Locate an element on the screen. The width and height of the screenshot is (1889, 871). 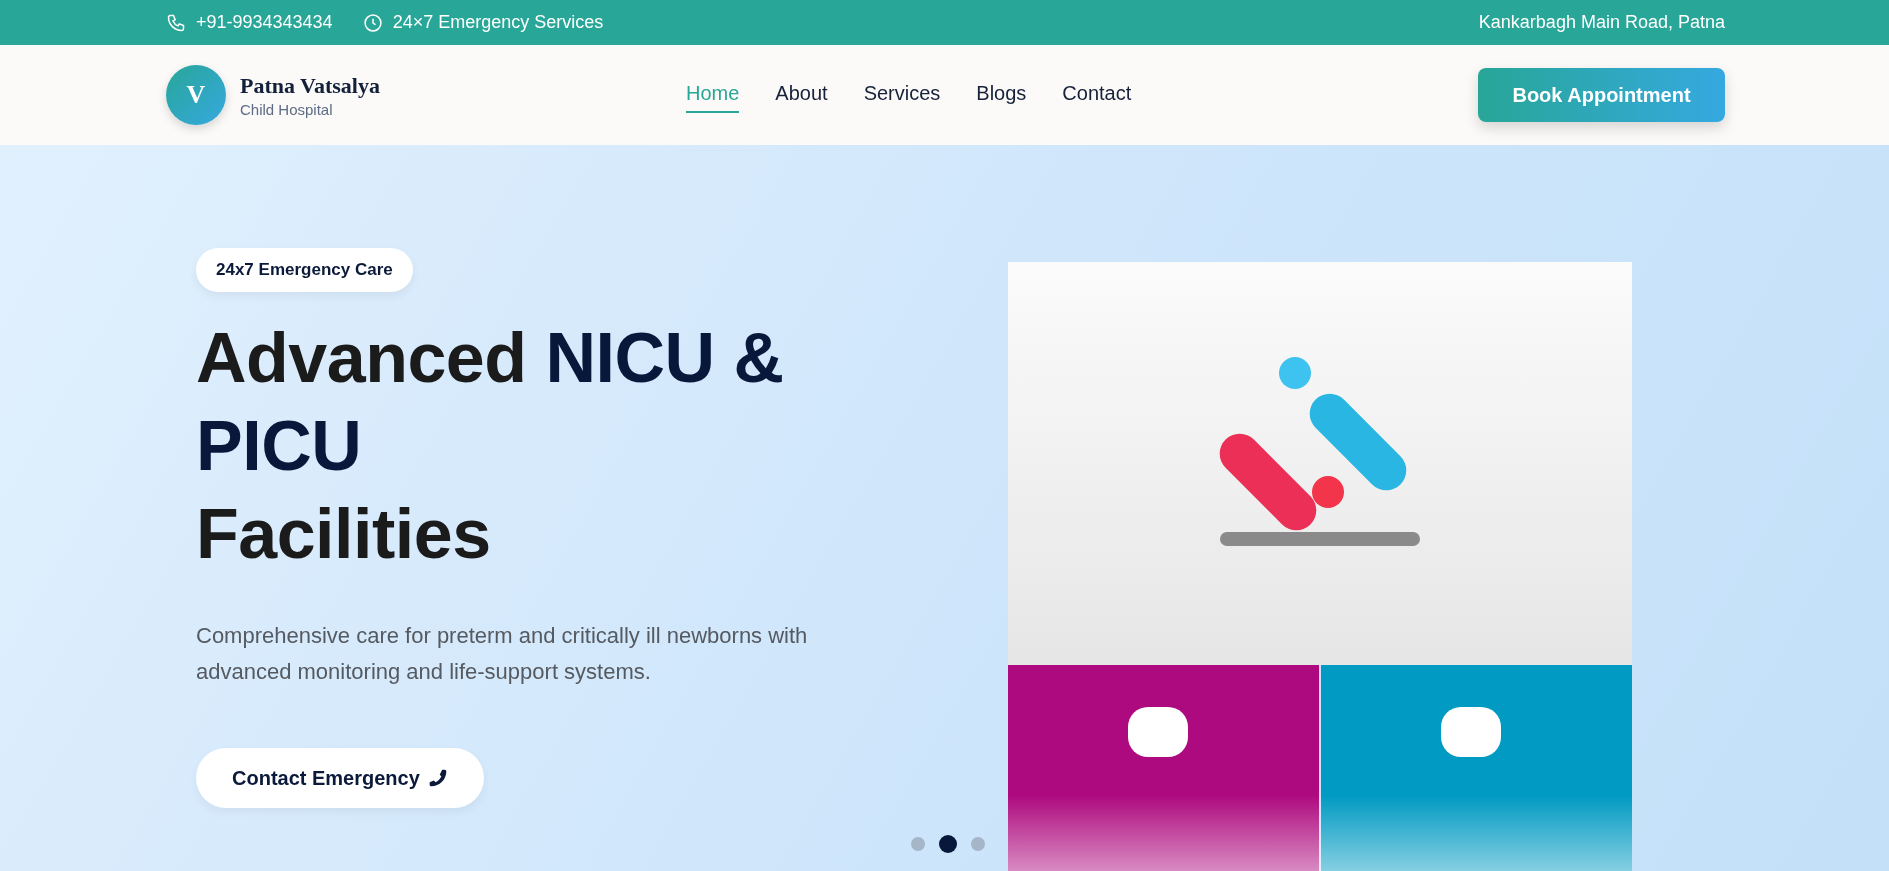
clock-icon is located at coordinates (372, 22).